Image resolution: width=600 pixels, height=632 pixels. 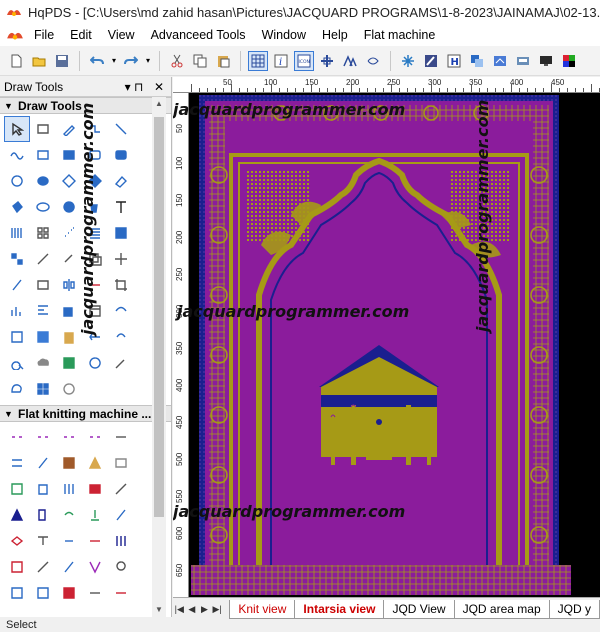 What do you see at coordinates (262, 609) in the screenshot?
I see `tab-knit-view: Knit view` at bounding box center [262, 609].